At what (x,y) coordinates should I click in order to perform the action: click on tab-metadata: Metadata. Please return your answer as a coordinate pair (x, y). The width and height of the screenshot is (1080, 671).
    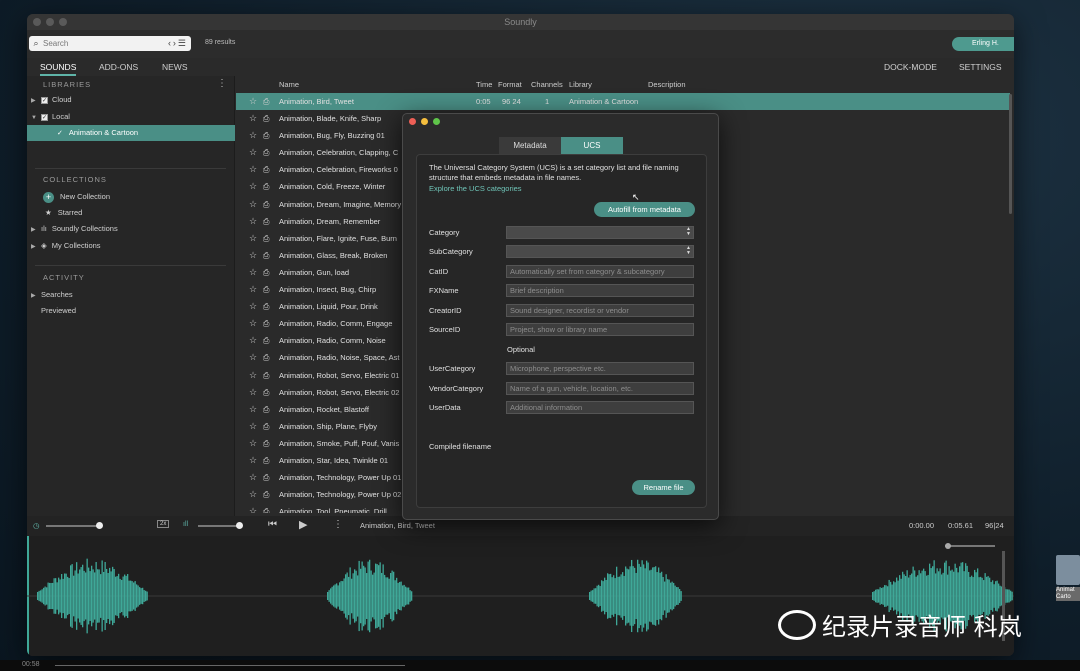
    Looking at the image, I should click on (530, 145).